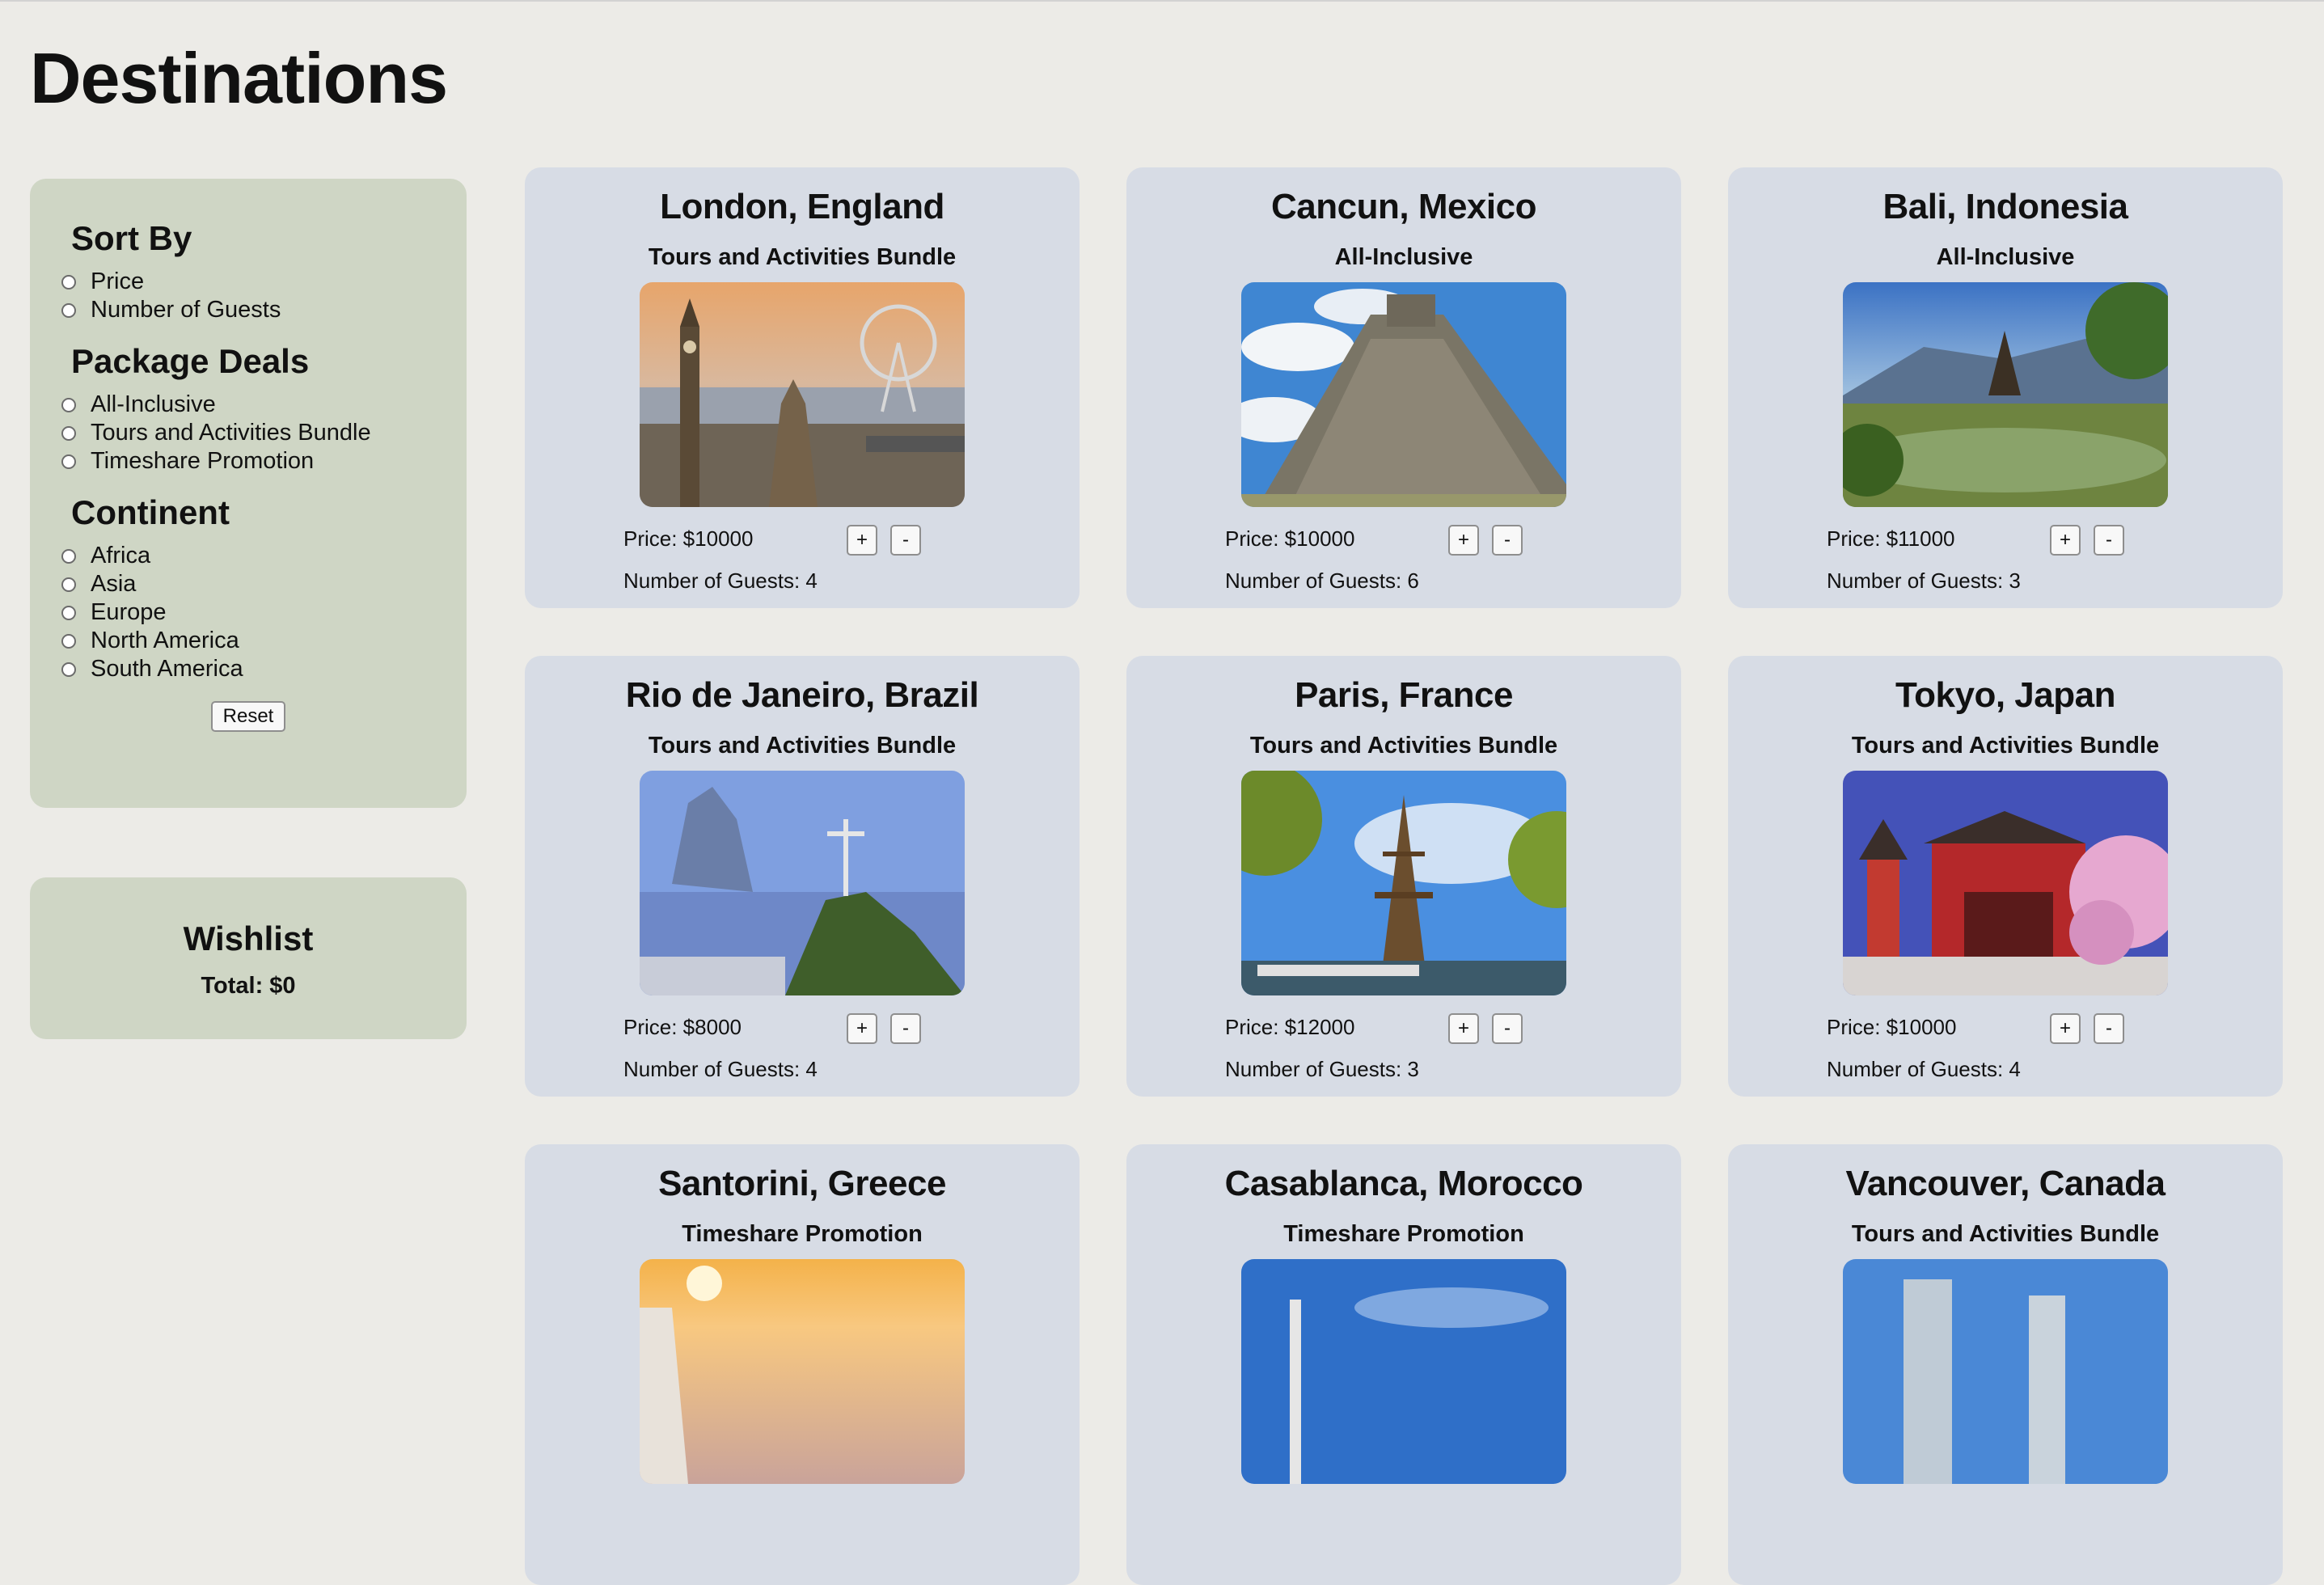 This screenshot has width=2324, height=1585. What do you see at coordinates (150, 512) in the screenshot?
I see `continent-heading: Continent` at bounding box center [150, 512].